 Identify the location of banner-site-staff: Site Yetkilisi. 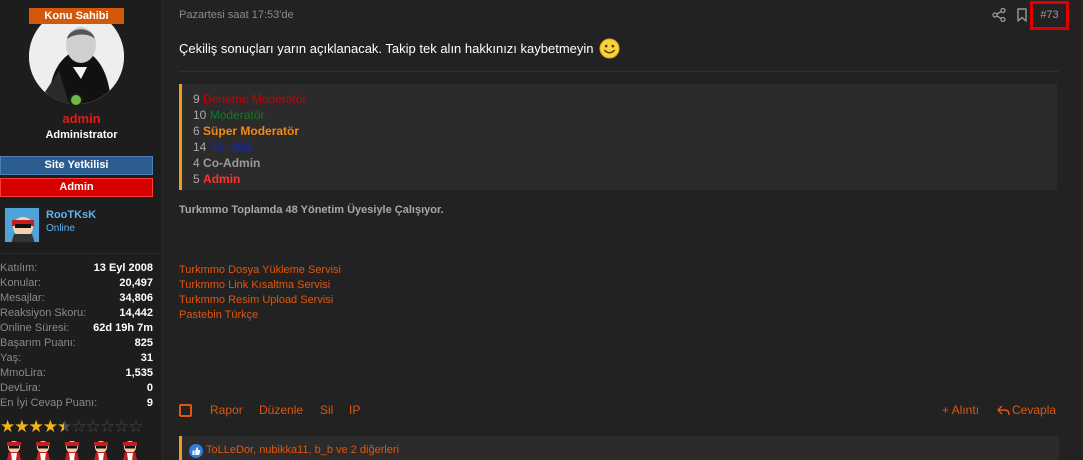
(76, 165).